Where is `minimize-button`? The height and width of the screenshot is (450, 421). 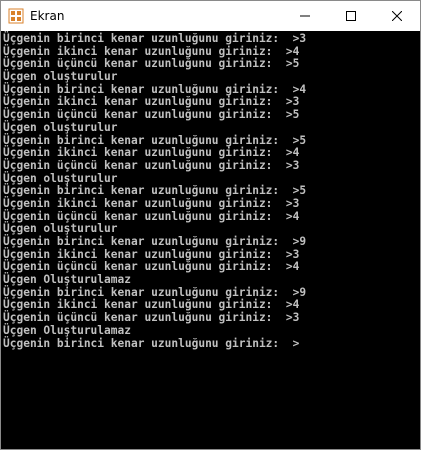
minimize-button is located at coordinates (305, 16).